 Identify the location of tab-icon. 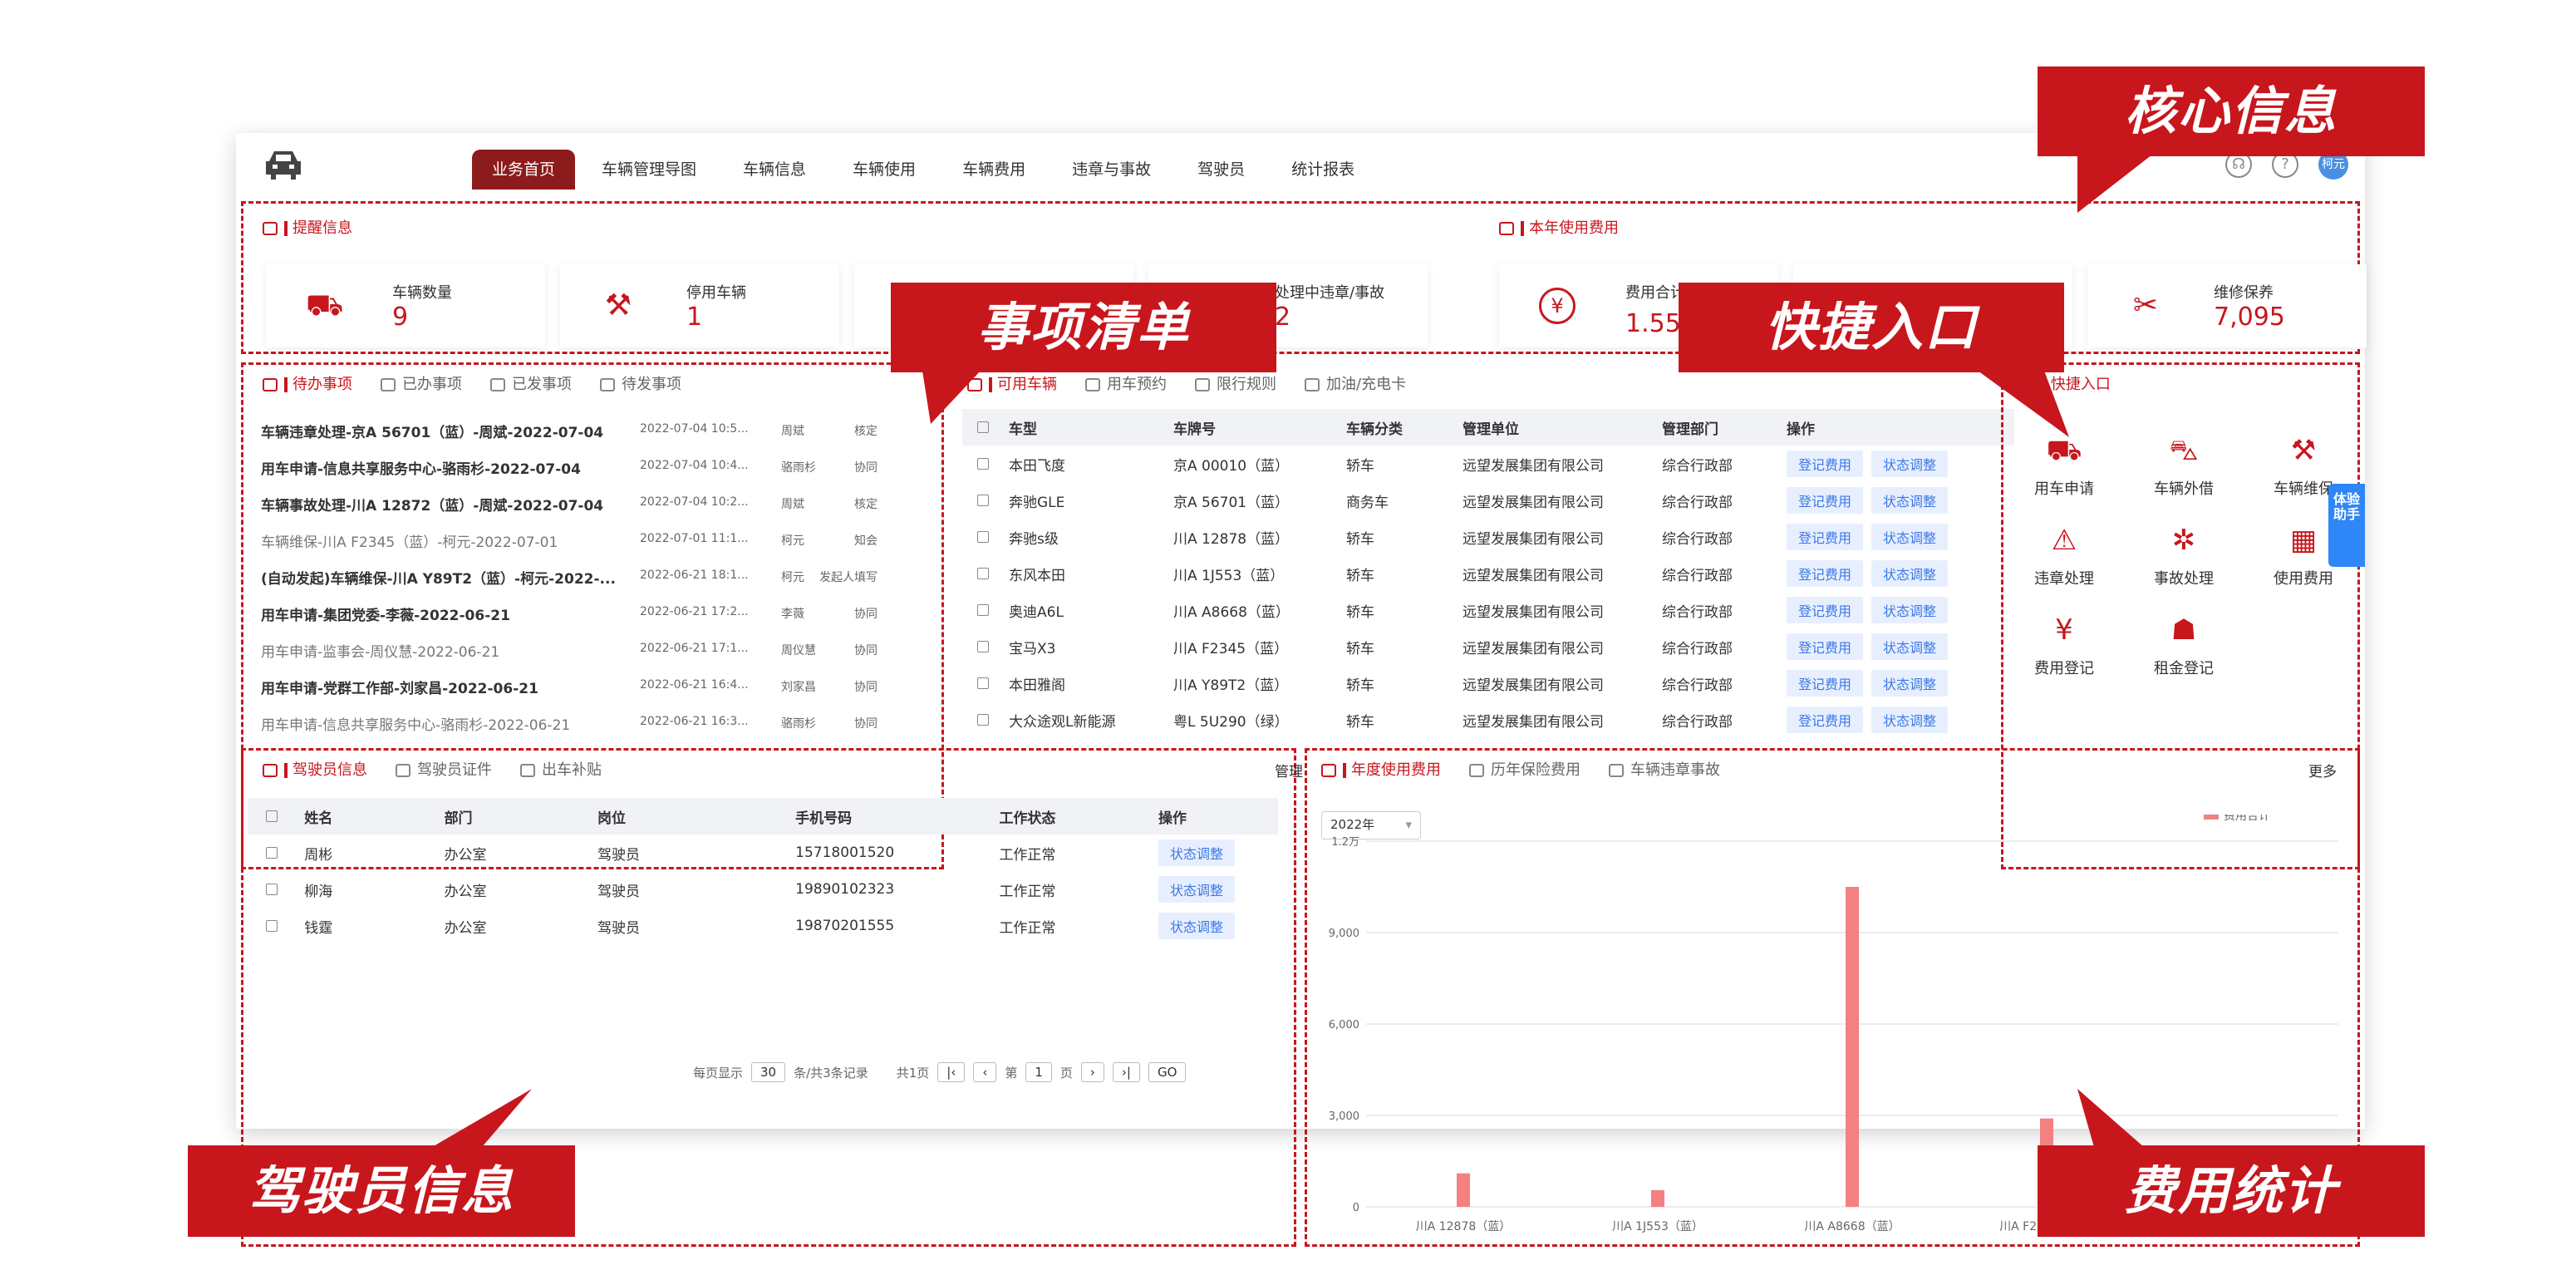
(1328, 770).